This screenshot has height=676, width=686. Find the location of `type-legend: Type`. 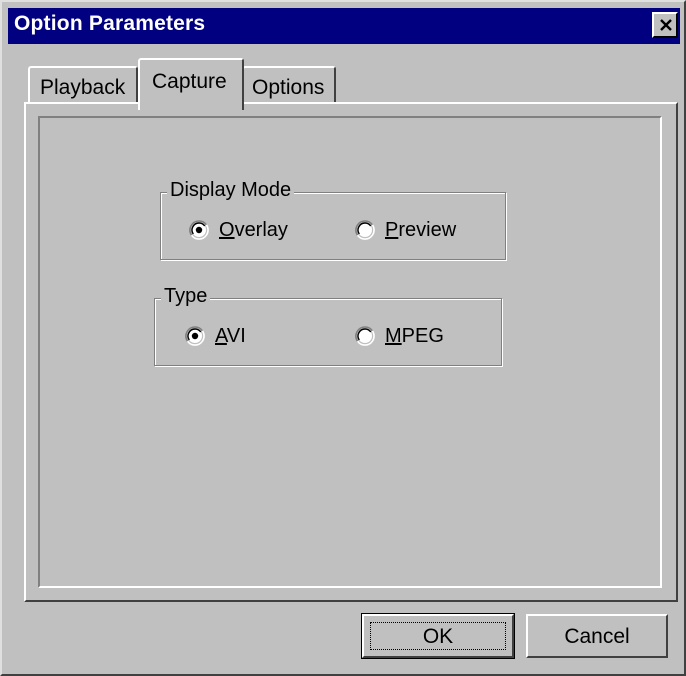

type-legend: Type is located at coordinates (186, 296).